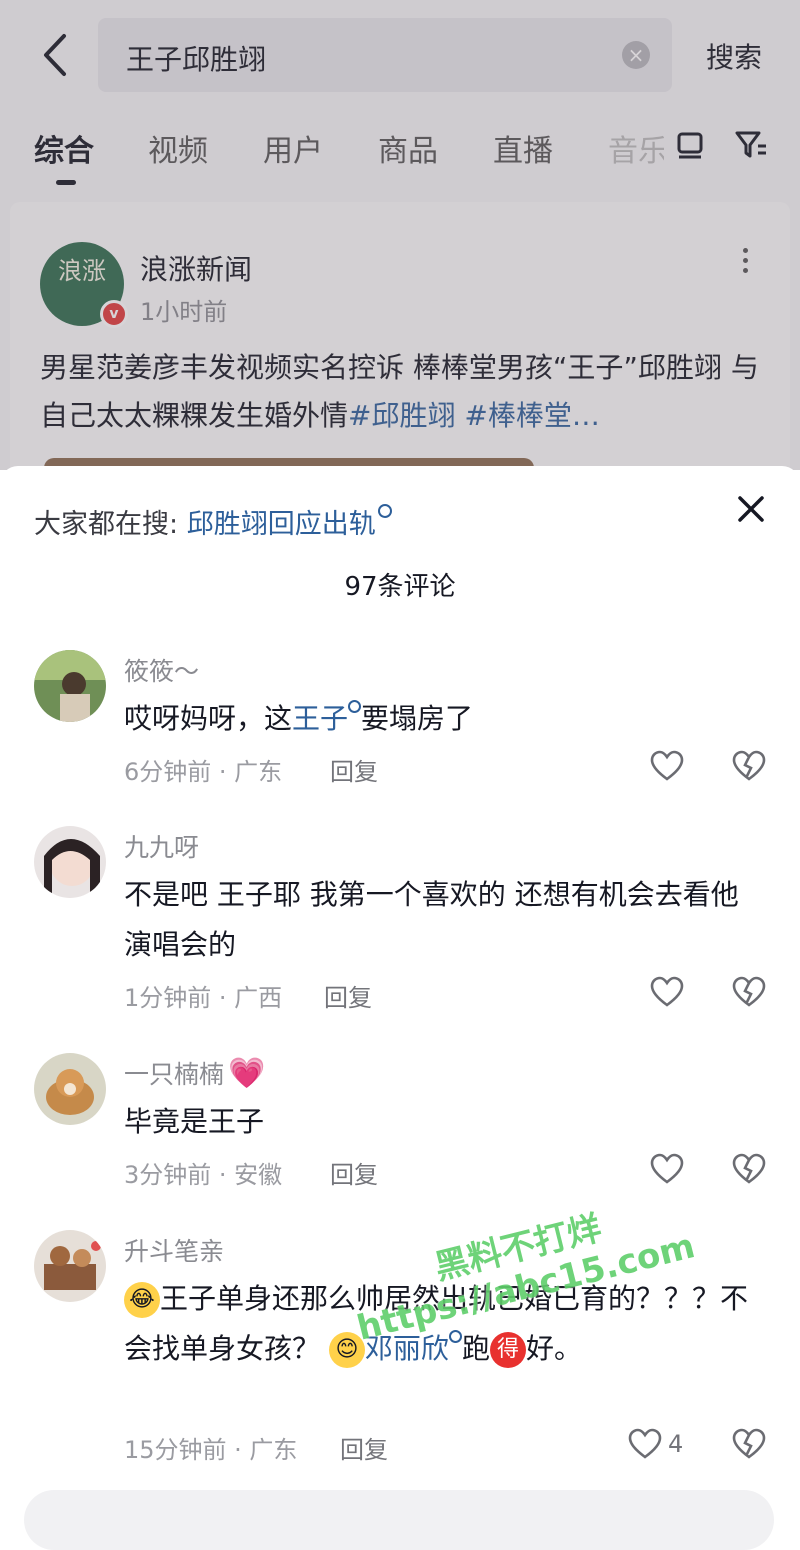 The width and height of the screenshot is (800, 1550). Describe the element at coordinates (553, 1348) in the screenshot. I see `comment-text-part: 好。` at that location.